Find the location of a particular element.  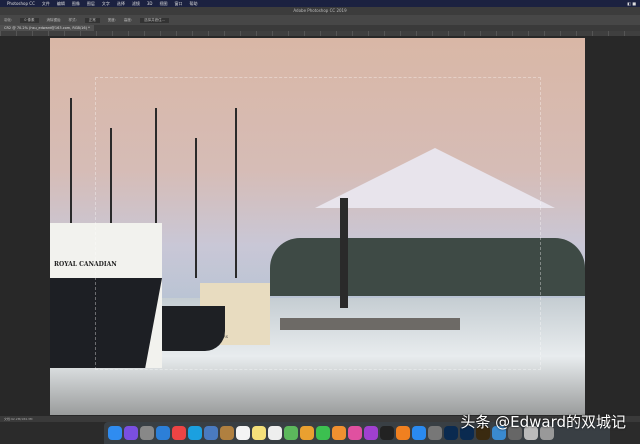

dock-podcasts-icon is located at coordinates (371, 433).